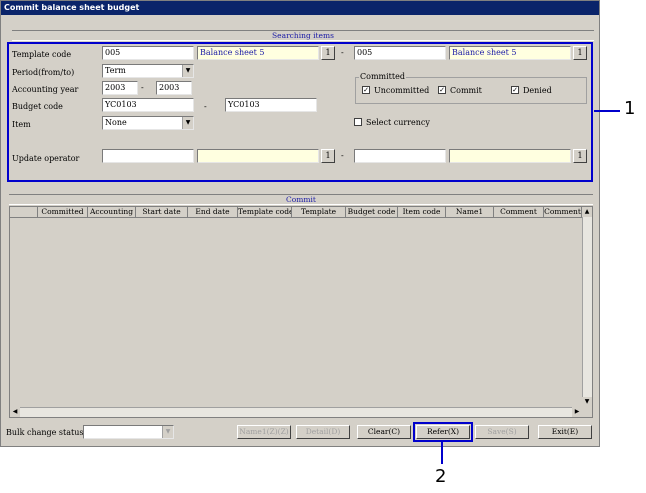 Image resolution: width=646 pixels, height=493 pixels. What do you see at coordinates (510, 156) in the screenshot?
I see `operator-name-to-field` at bounding box center [510, 156].